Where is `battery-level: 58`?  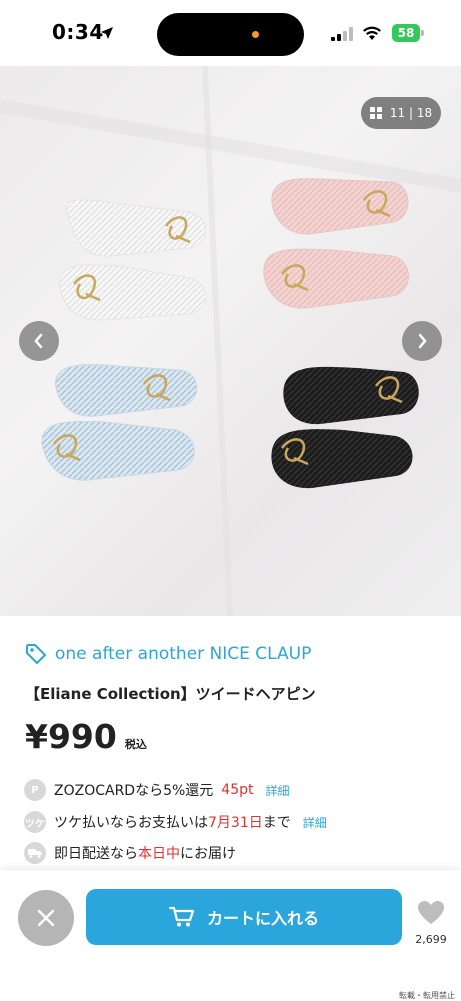
battery-level: 58 is located at coordinates (406, 33).